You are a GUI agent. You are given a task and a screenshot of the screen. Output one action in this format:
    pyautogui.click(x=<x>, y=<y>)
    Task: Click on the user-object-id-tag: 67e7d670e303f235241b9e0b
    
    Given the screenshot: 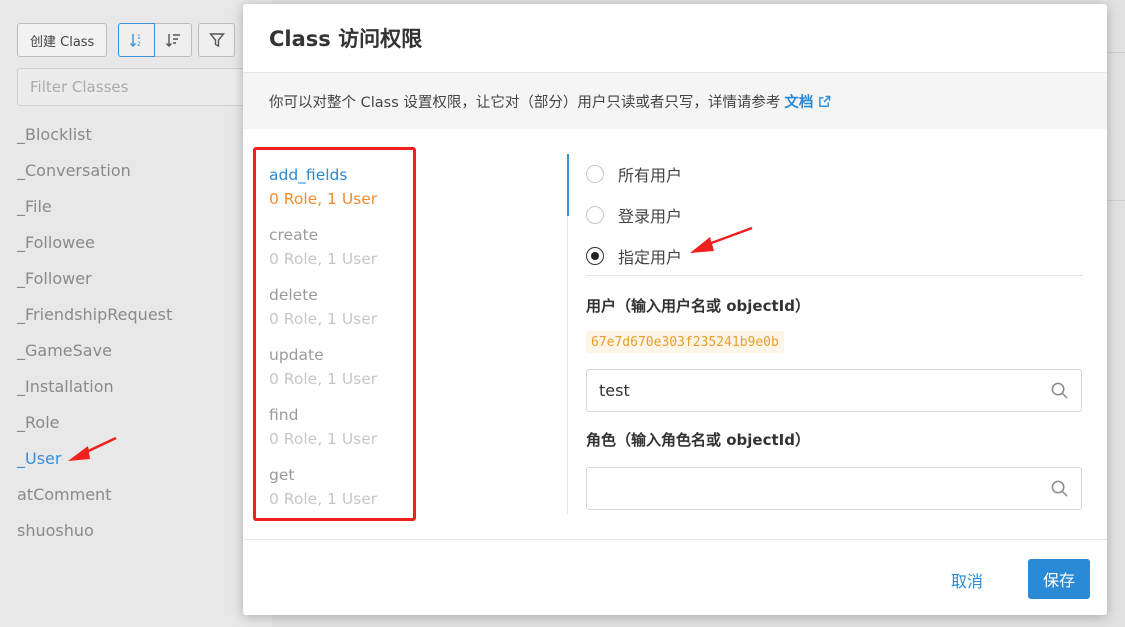 What is the action you would take?
    pyautogui.click(x=685, y=342)
    